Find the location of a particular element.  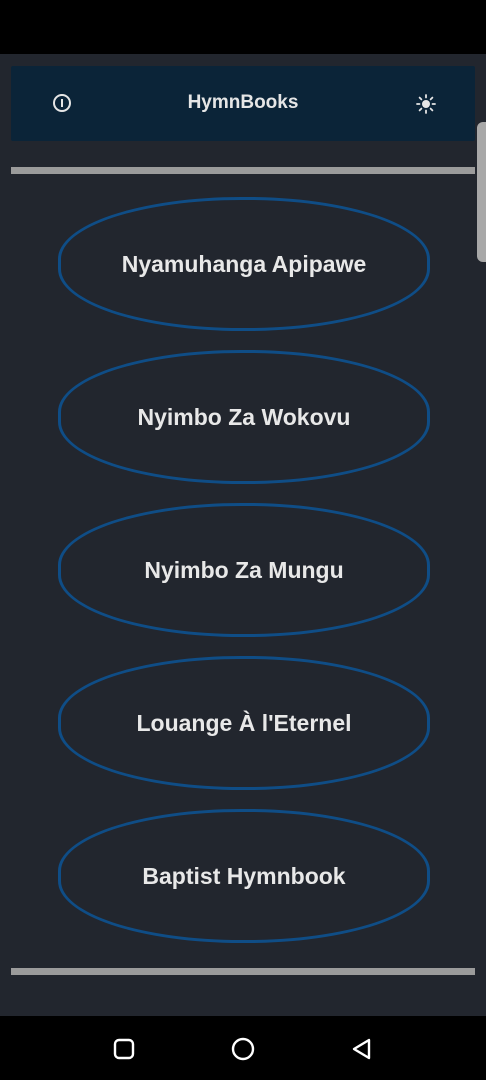

triangle-back-icon is located at coordinates (361, 1049).